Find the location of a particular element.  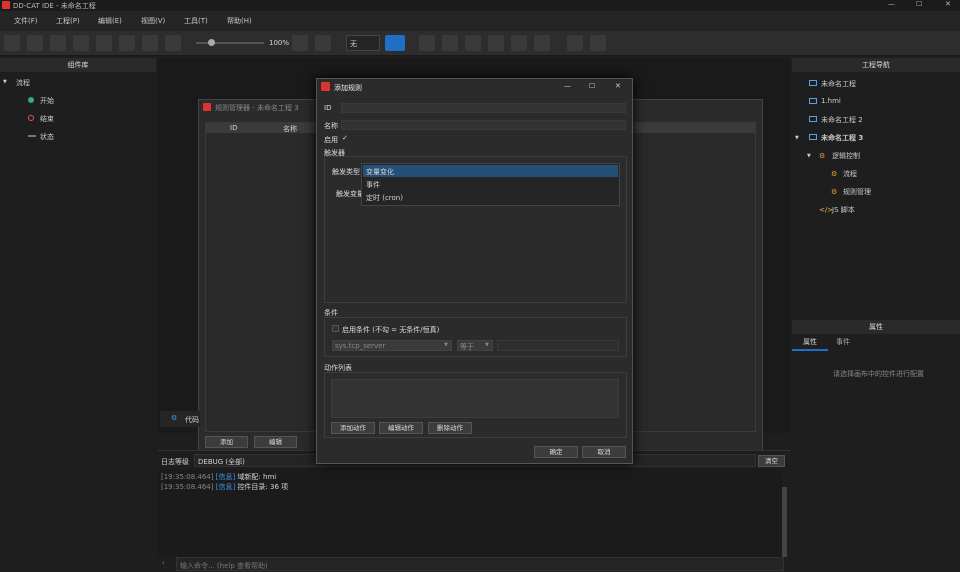

dialog-title: 添加规则 is located at coordinates (348, 88).